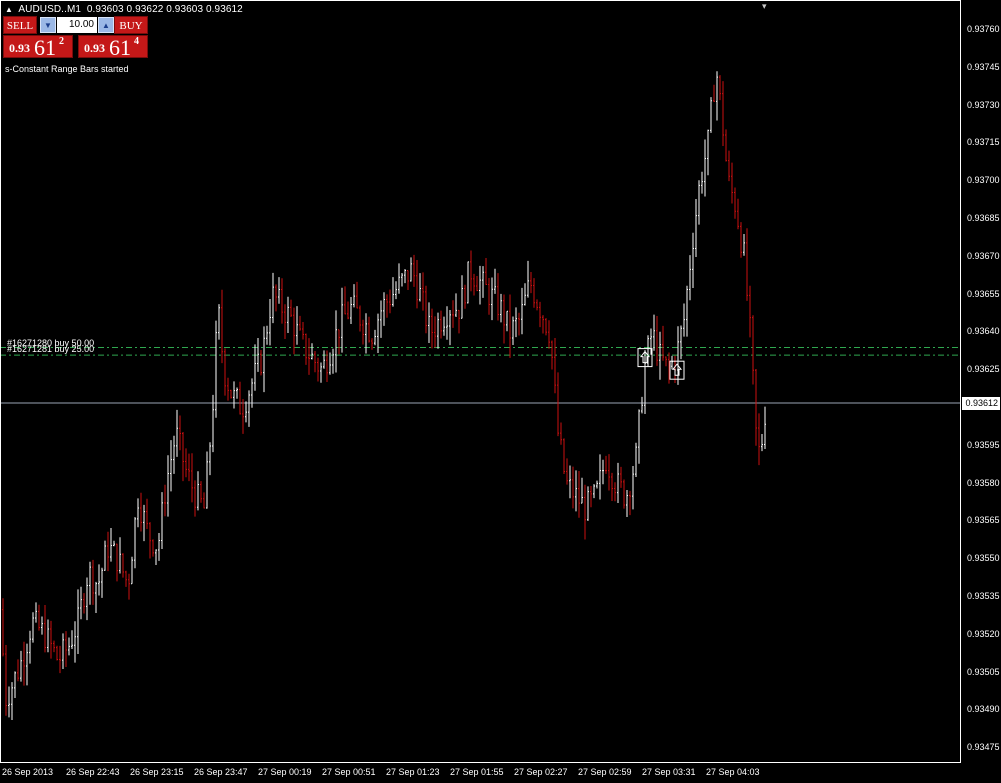 The image size is (1001, 783). What do you see at coordinates (981, 403) in the screenshot?
I see `current-price-label: 0.93612` at bounding box center [981, 403].